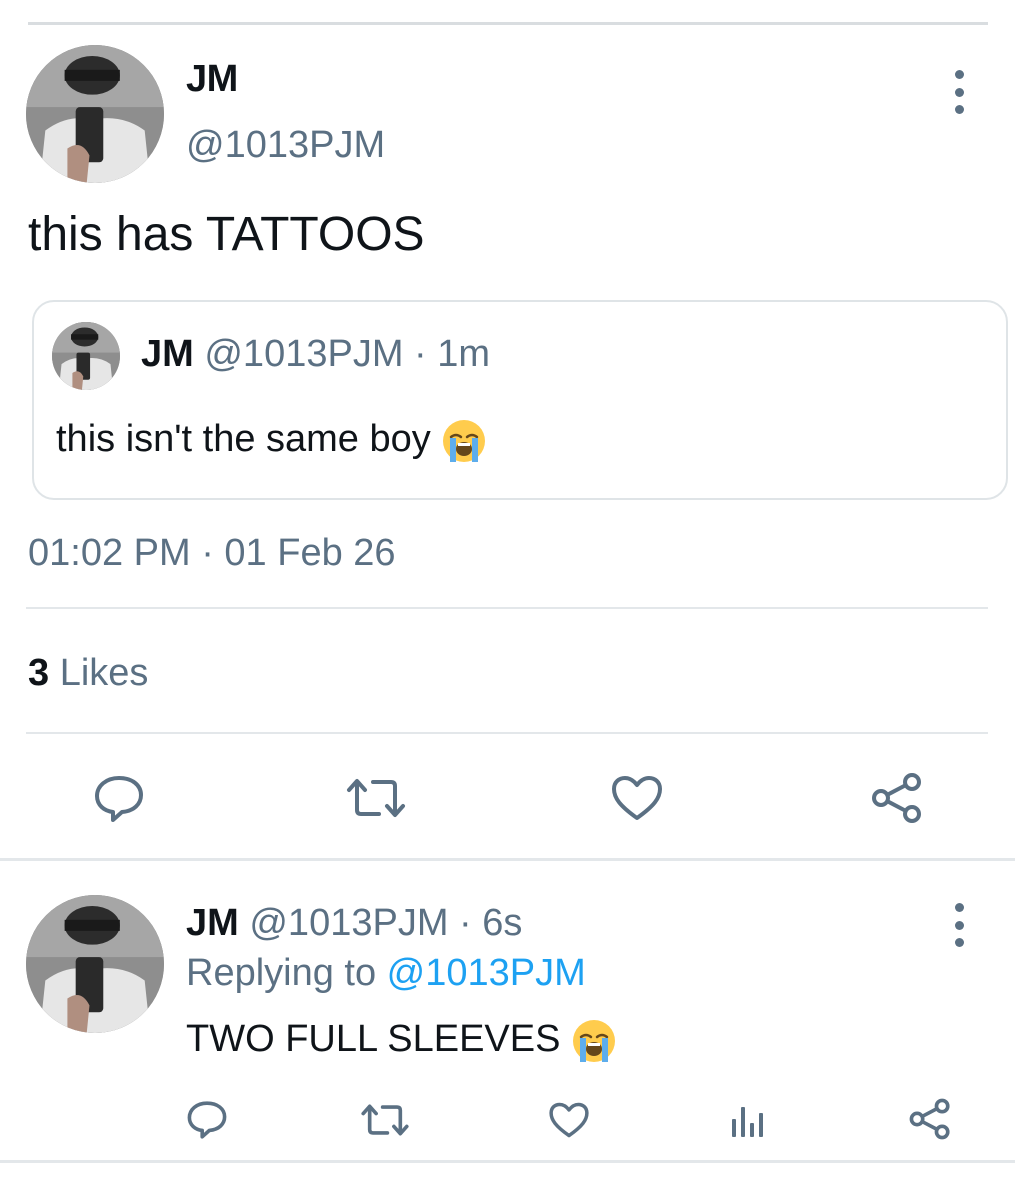 This screenshot has width=1015, height=1200. What do you see at coordinates (304, 354) in the screenshot?
I see `quoted-author-handle: @1013PJM` at bounding box center [304, 354].